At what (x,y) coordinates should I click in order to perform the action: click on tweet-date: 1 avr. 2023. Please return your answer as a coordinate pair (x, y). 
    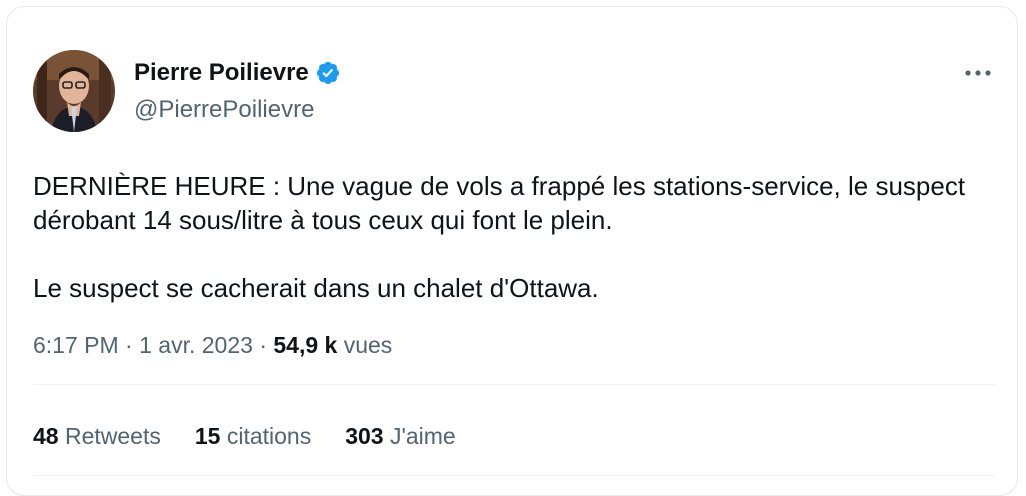
    Looking at the image, I should click on (196, 345).